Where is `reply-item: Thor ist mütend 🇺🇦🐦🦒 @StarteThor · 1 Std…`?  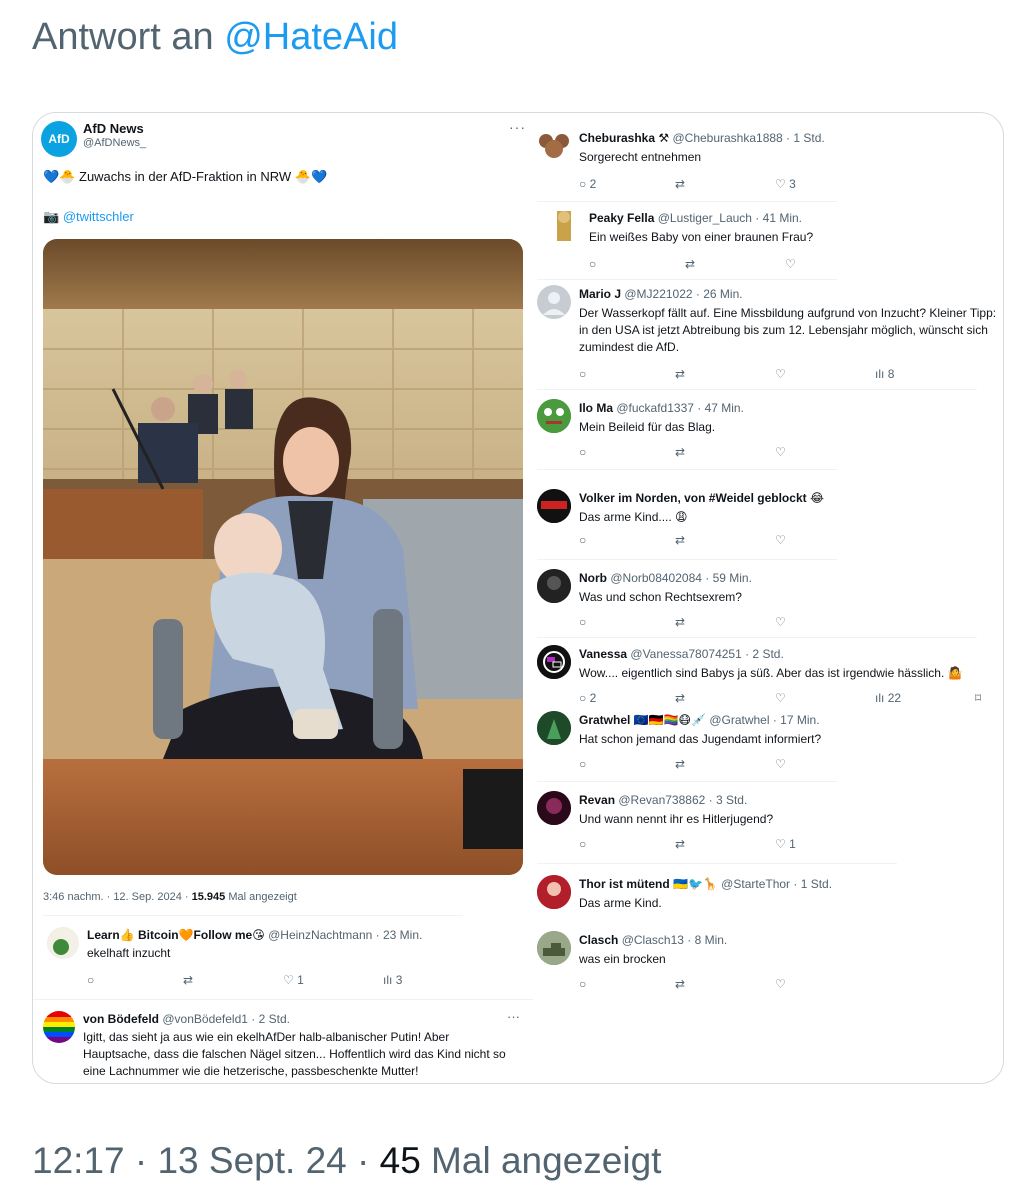 reply-item: Thor ist mütend 🇺🇦🐦🦒 @StarteThor · 1 Std… is located at coordinates (768, 900).